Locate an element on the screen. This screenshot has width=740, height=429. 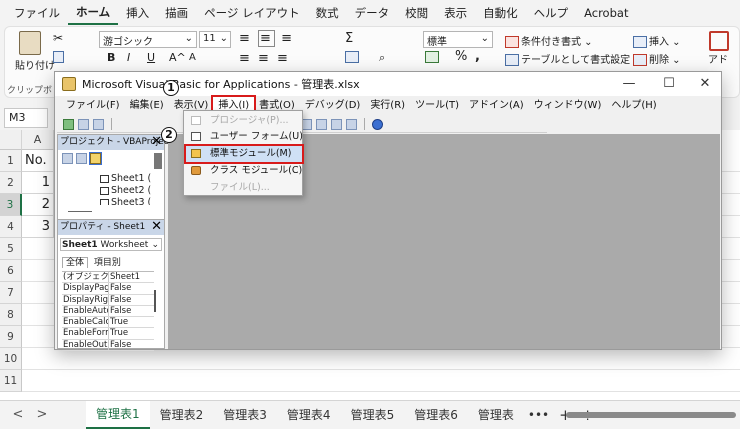
menu-tools: ツール(T) is located at coordinates (437, 106).